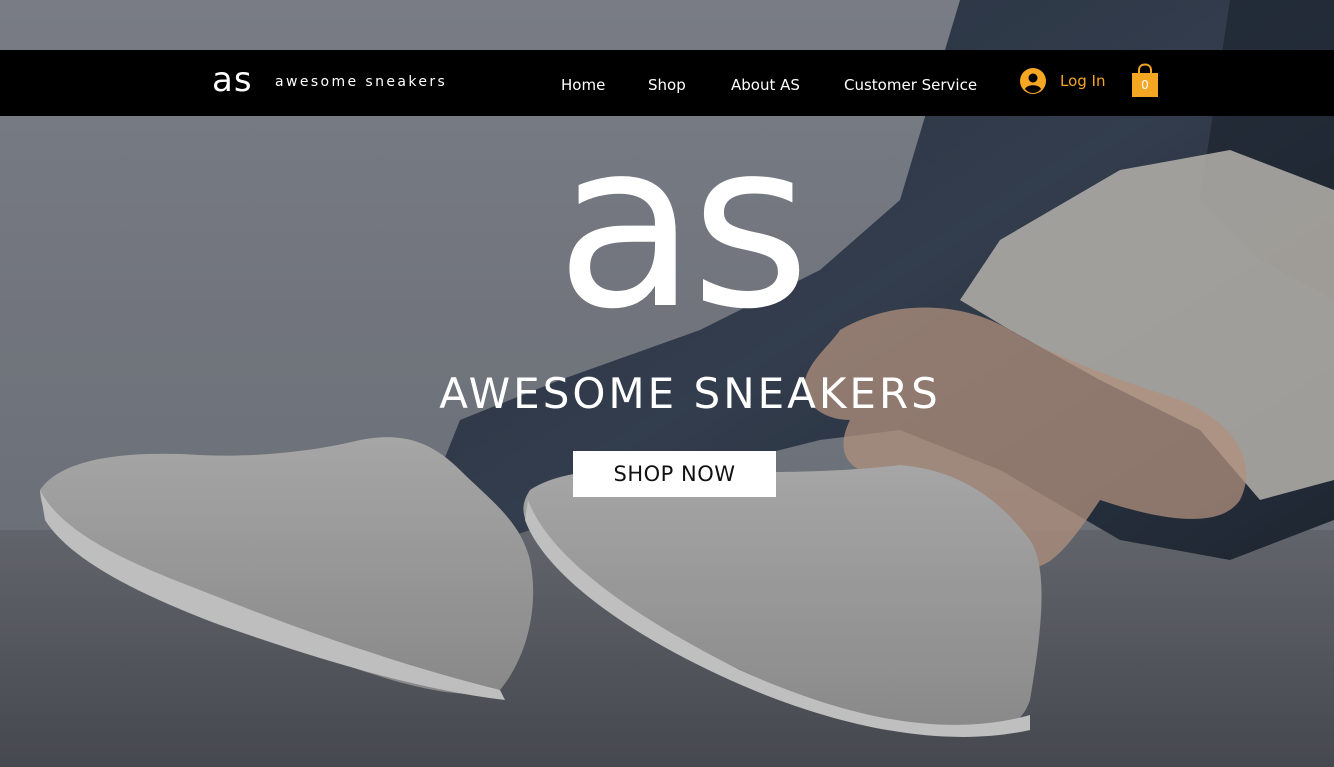  Describe the element at coordinates (910, 85) in the screenshot. I see `nav-customer-service-link: Customer Service` at that location.